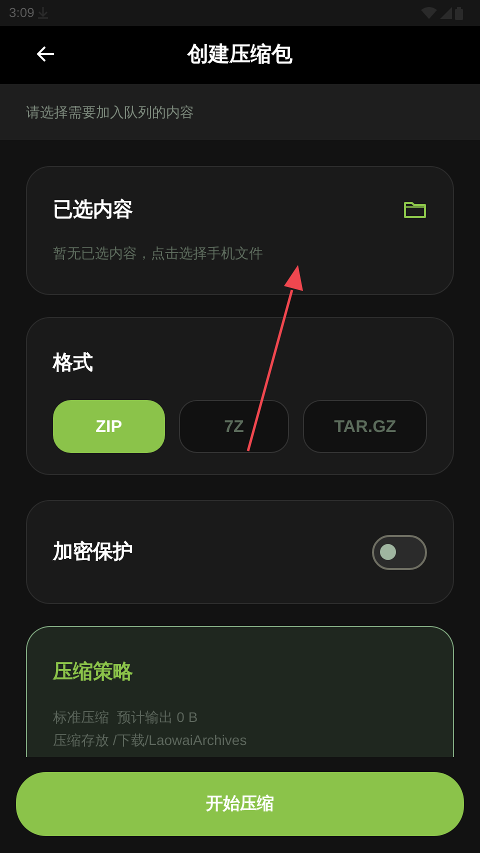 The height and width of the screenshot is (853, 480). Describe the element at coordinates (234, 426) in the screenshot. I see `format-option: 7Z` at that location.